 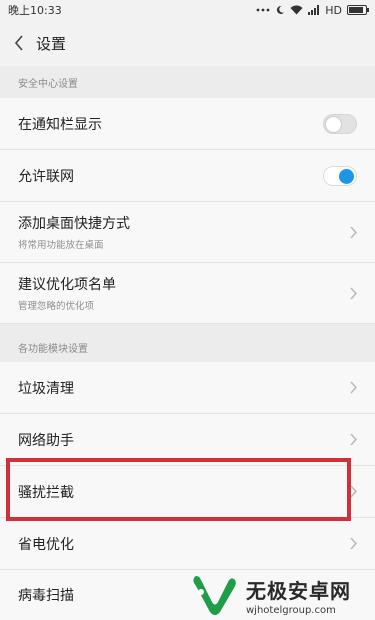 What do you see at coordinates (60, 124) in the screenshot?
I see `row-title: 在通知栏显示` at bounding box center [60, 124].